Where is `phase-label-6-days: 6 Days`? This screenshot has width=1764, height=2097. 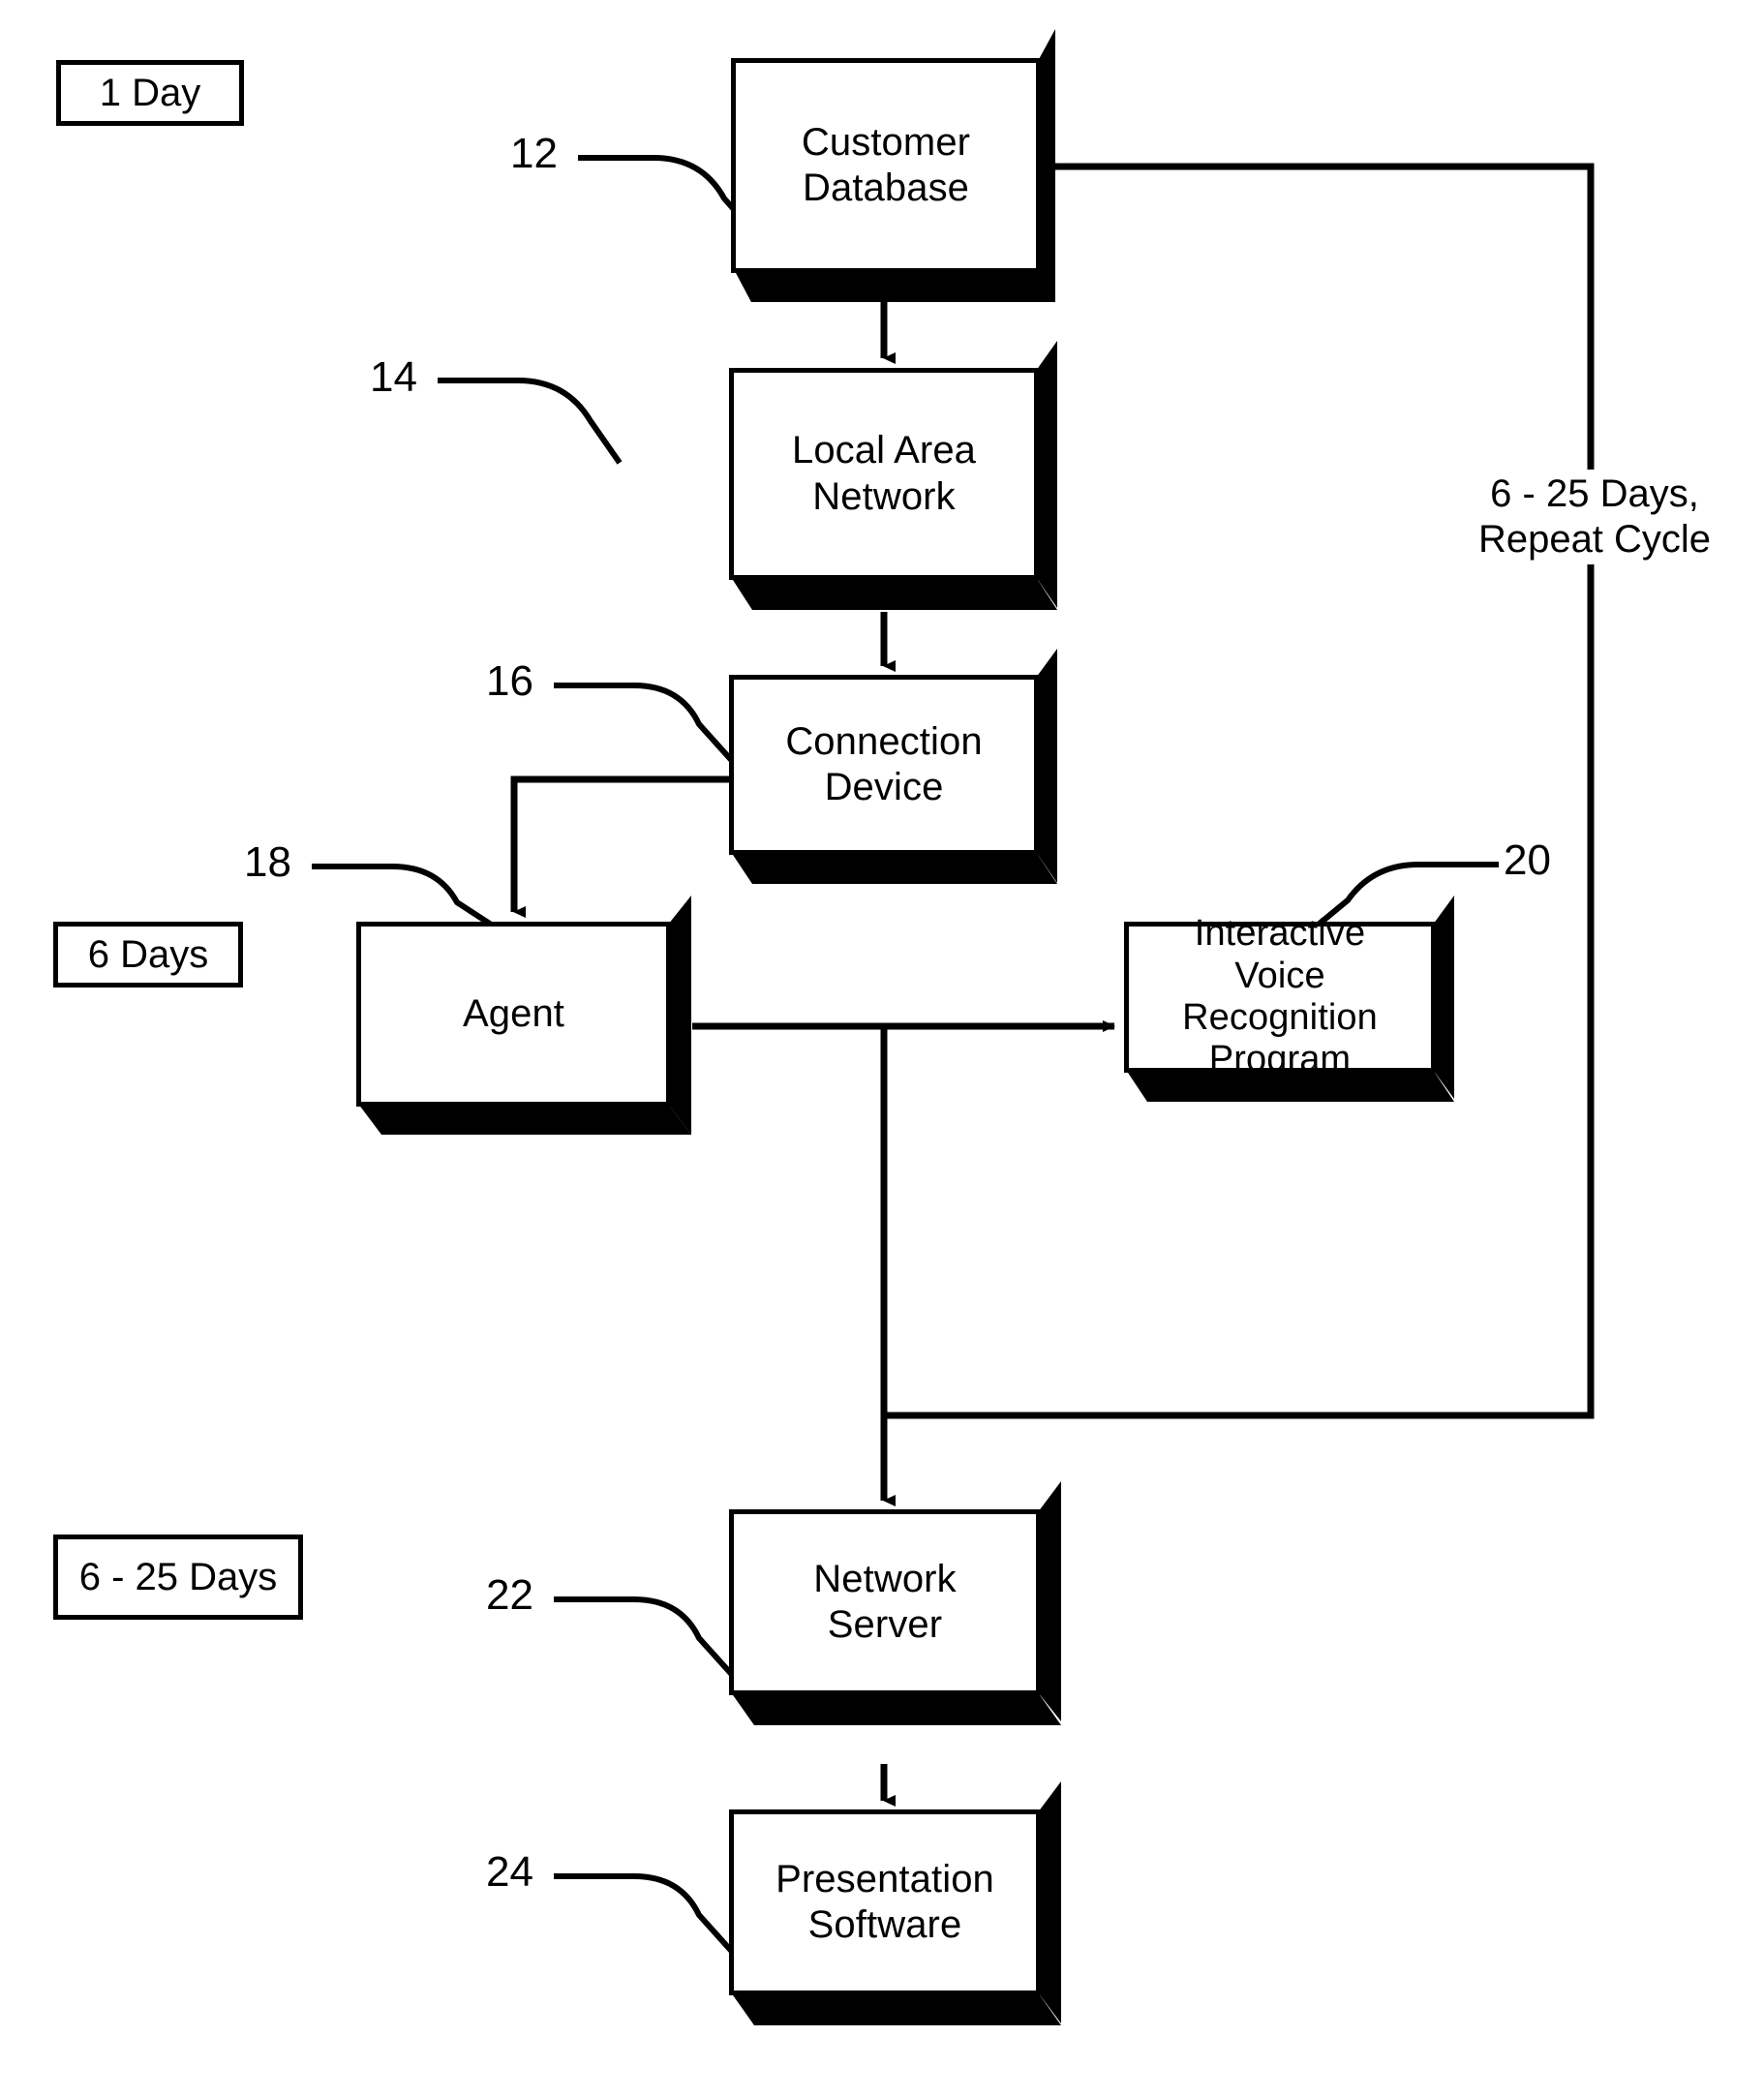 phase-label-6-days: 6 Days is located at coordinates (148, 955).